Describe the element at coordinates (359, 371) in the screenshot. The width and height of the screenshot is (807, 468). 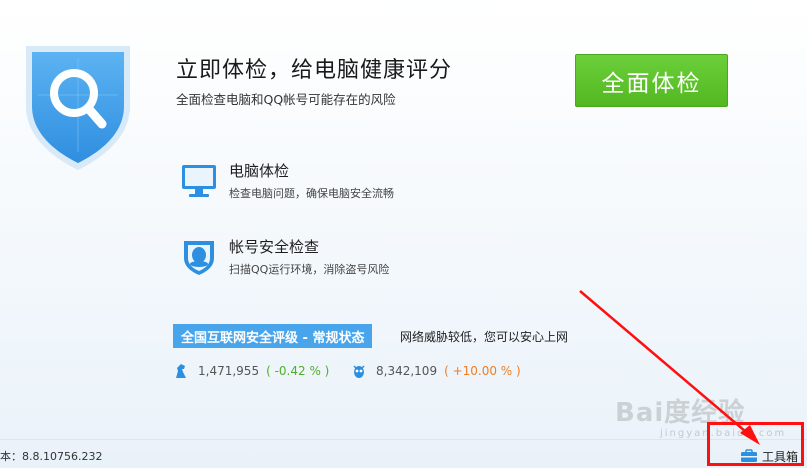
I see `virus-bug-icon` at that location.